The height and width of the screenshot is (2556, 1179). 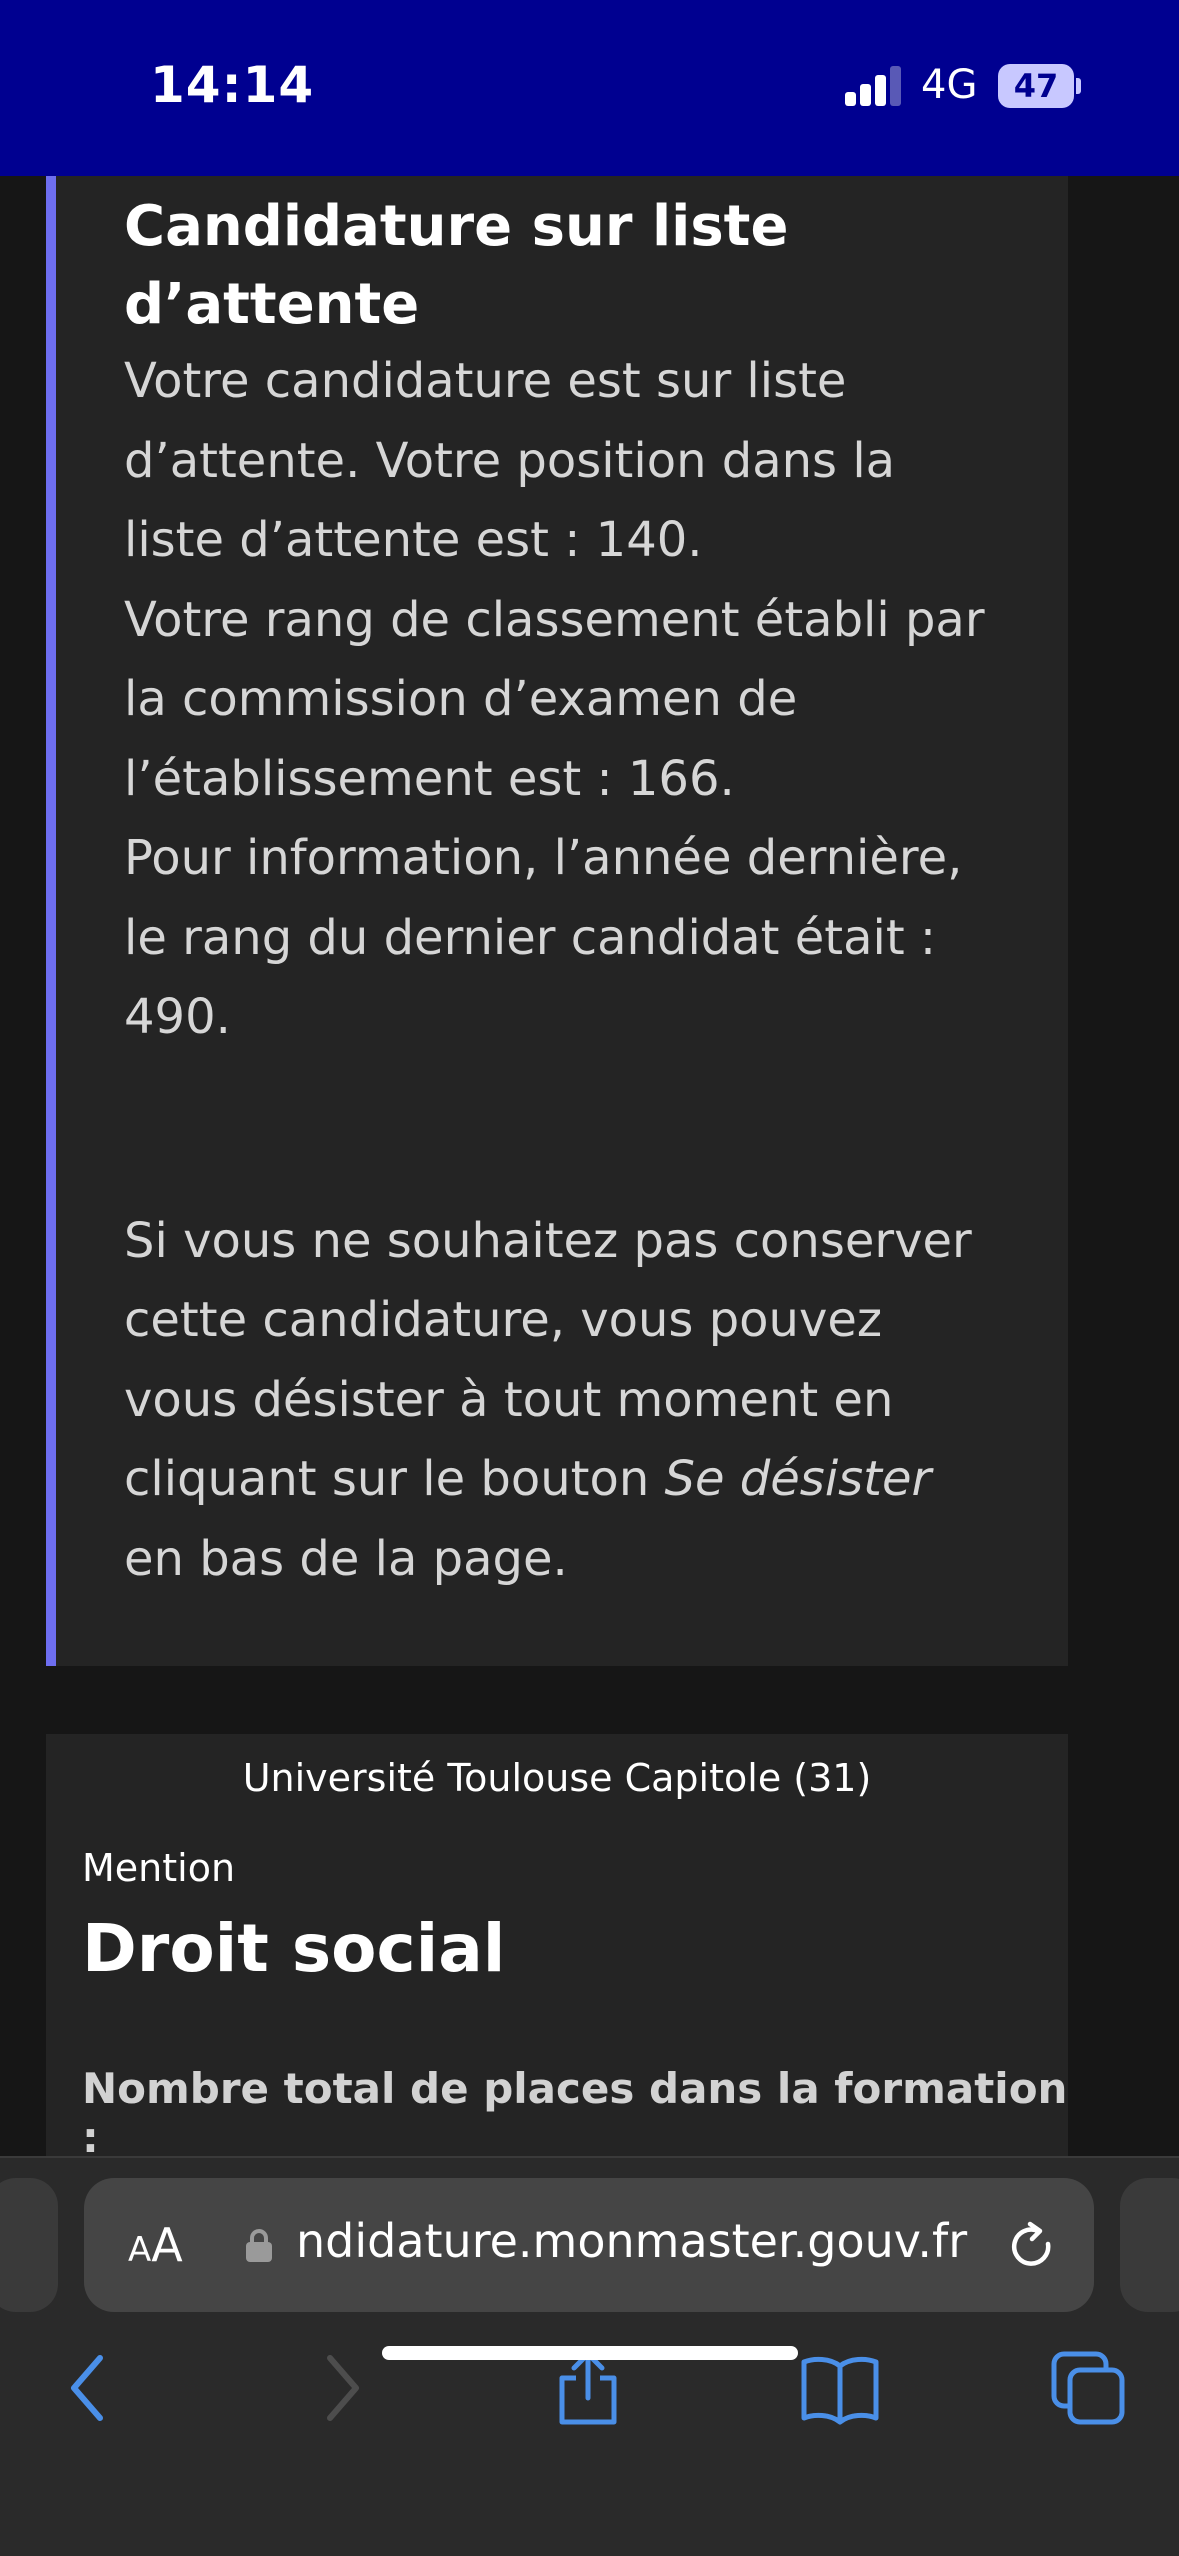 What do you see at coordinates (461, 699) in the screenshot?
I see `notice-line: la commission d’examen de` at bounding box center [461, 699].